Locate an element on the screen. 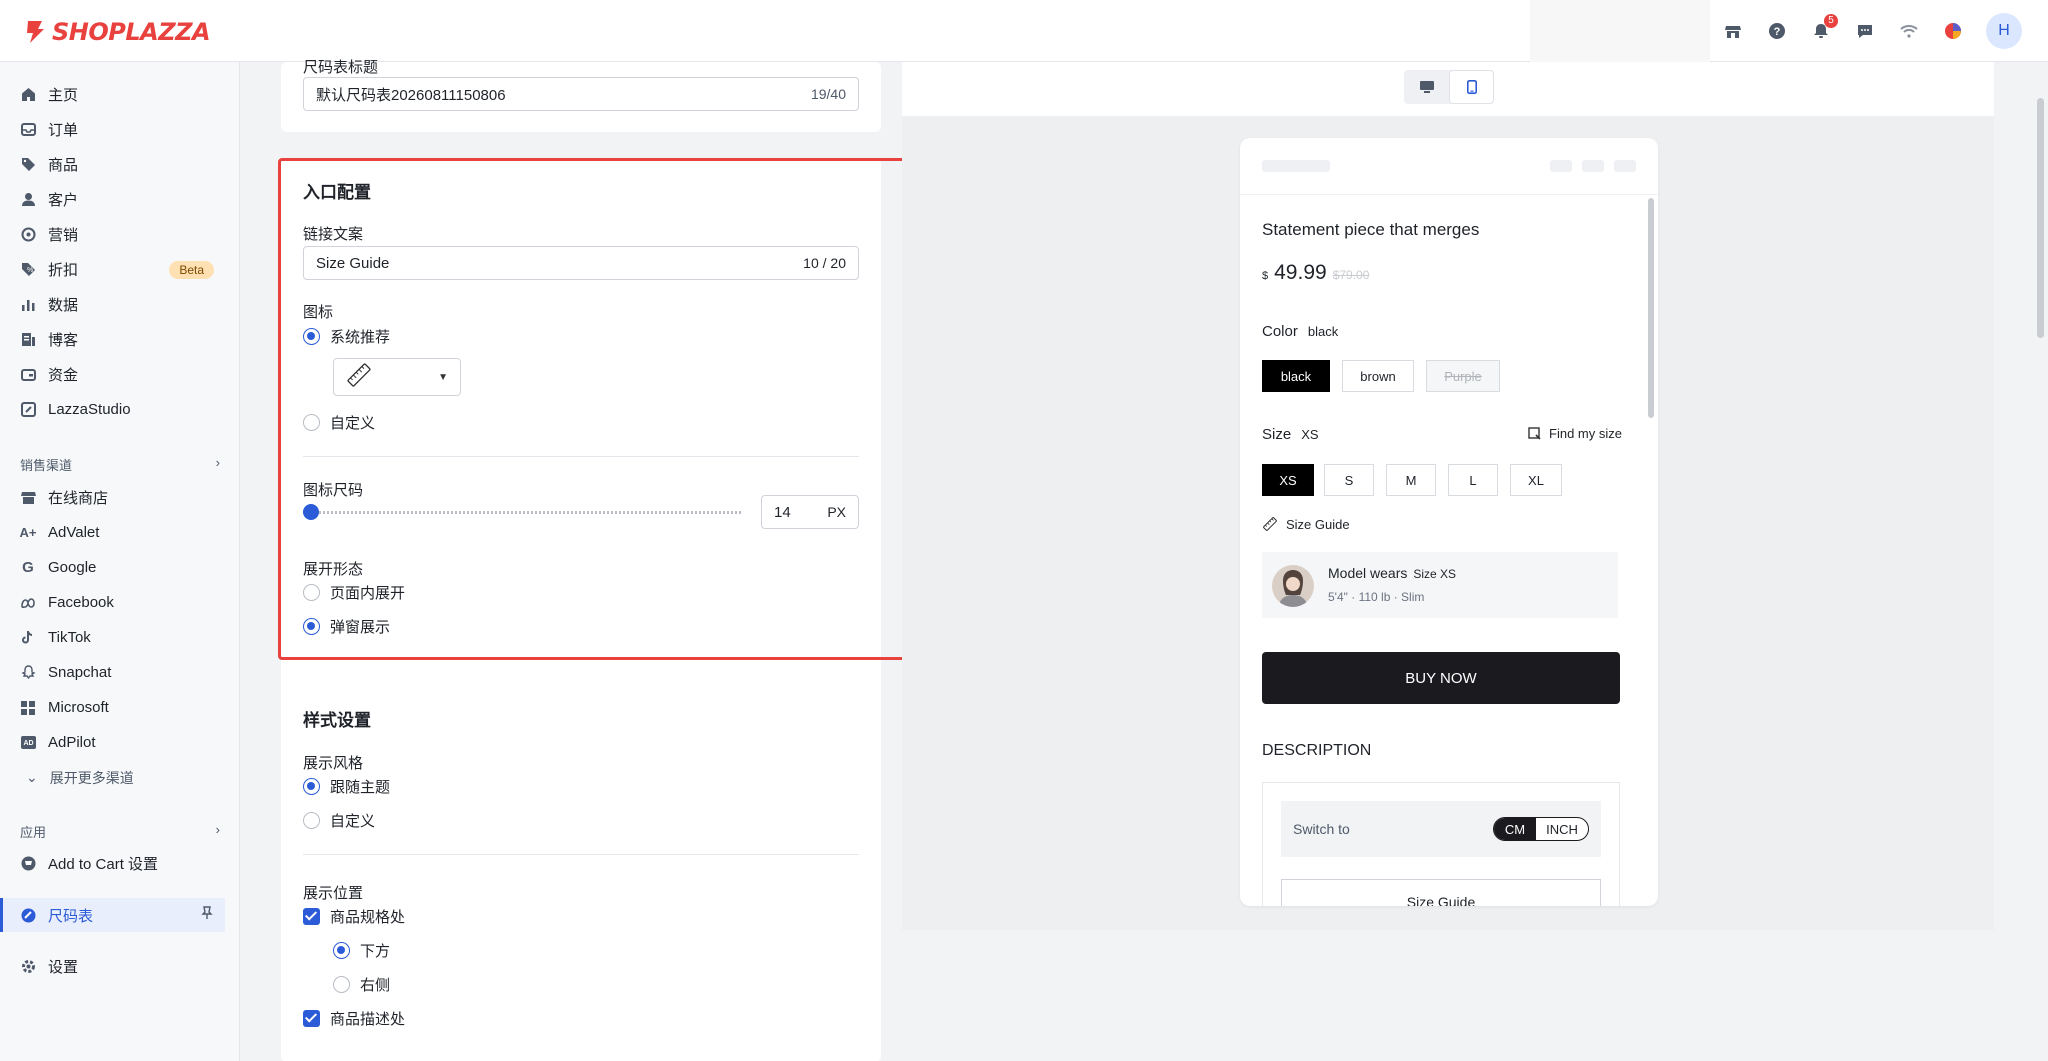 The width and height of the screenshot is (2048, 1061). sidebar-item-facebook: Facebook is located at coordinates (120, 602).